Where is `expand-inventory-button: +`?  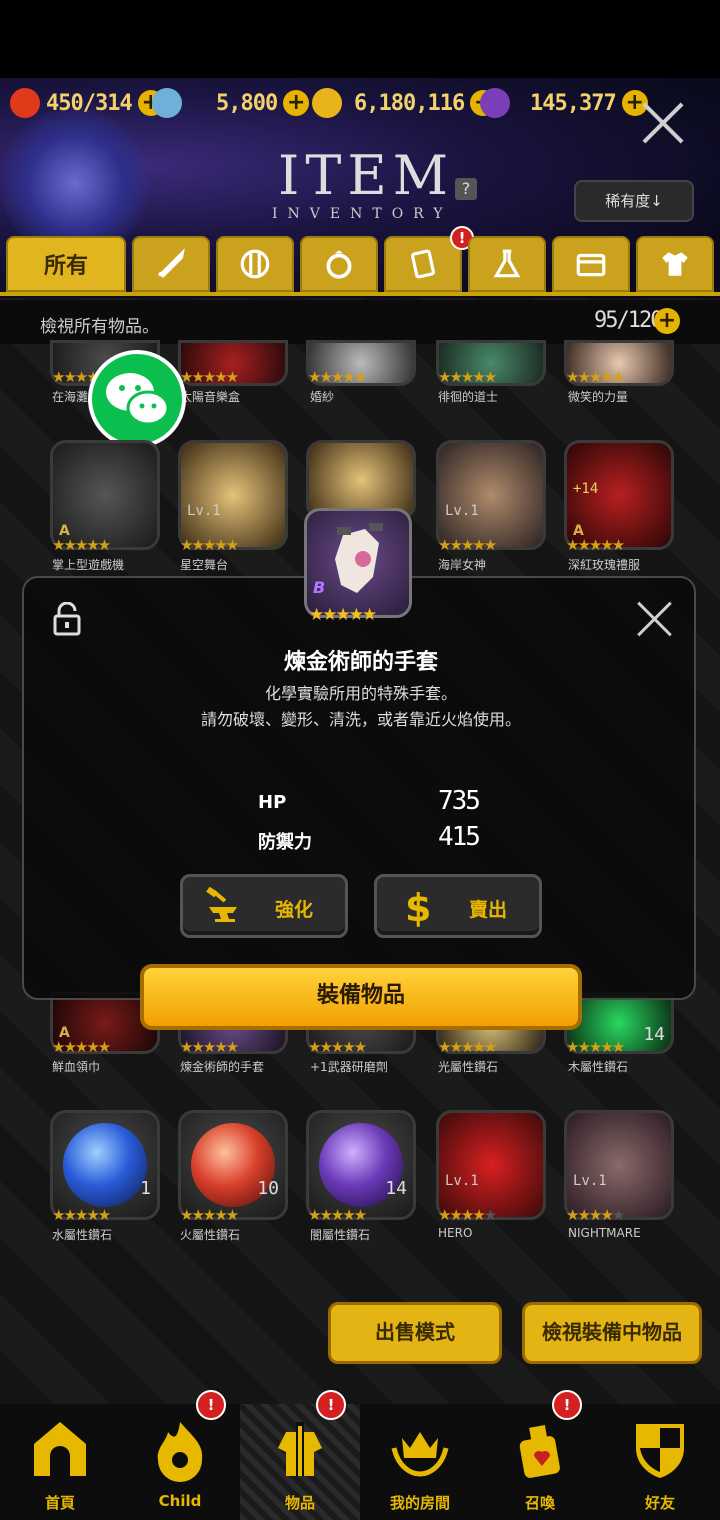 expand-inventory-button: + is located at coordinates (667, 321).